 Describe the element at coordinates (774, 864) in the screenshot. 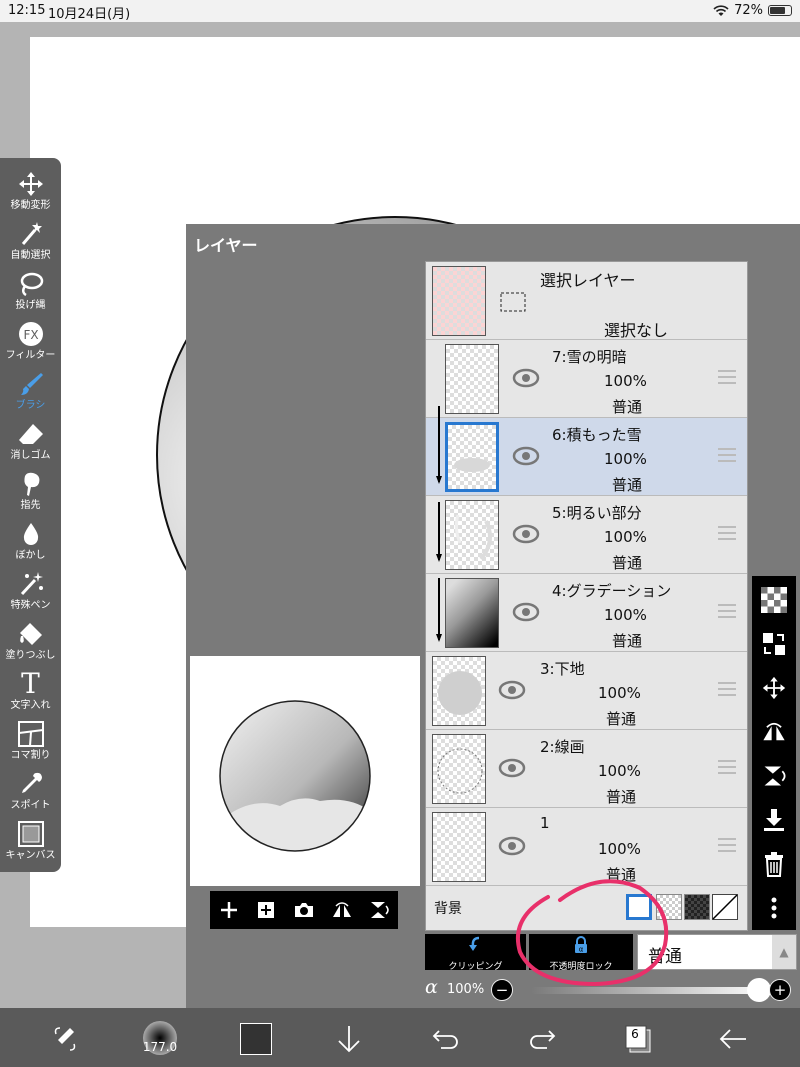

I see `delete-layer-button` at that location.